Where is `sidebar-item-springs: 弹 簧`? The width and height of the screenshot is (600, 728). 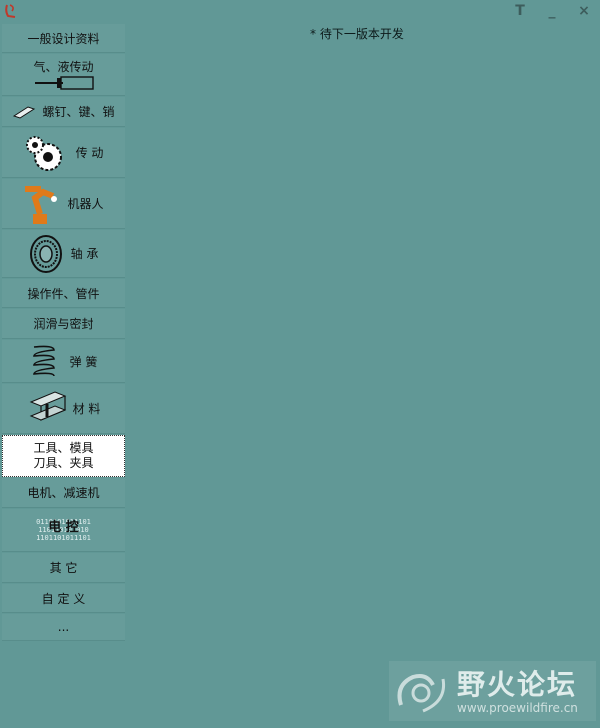
sidebar-item-springs: 弹 簧 is located at coordinates (63, 361).